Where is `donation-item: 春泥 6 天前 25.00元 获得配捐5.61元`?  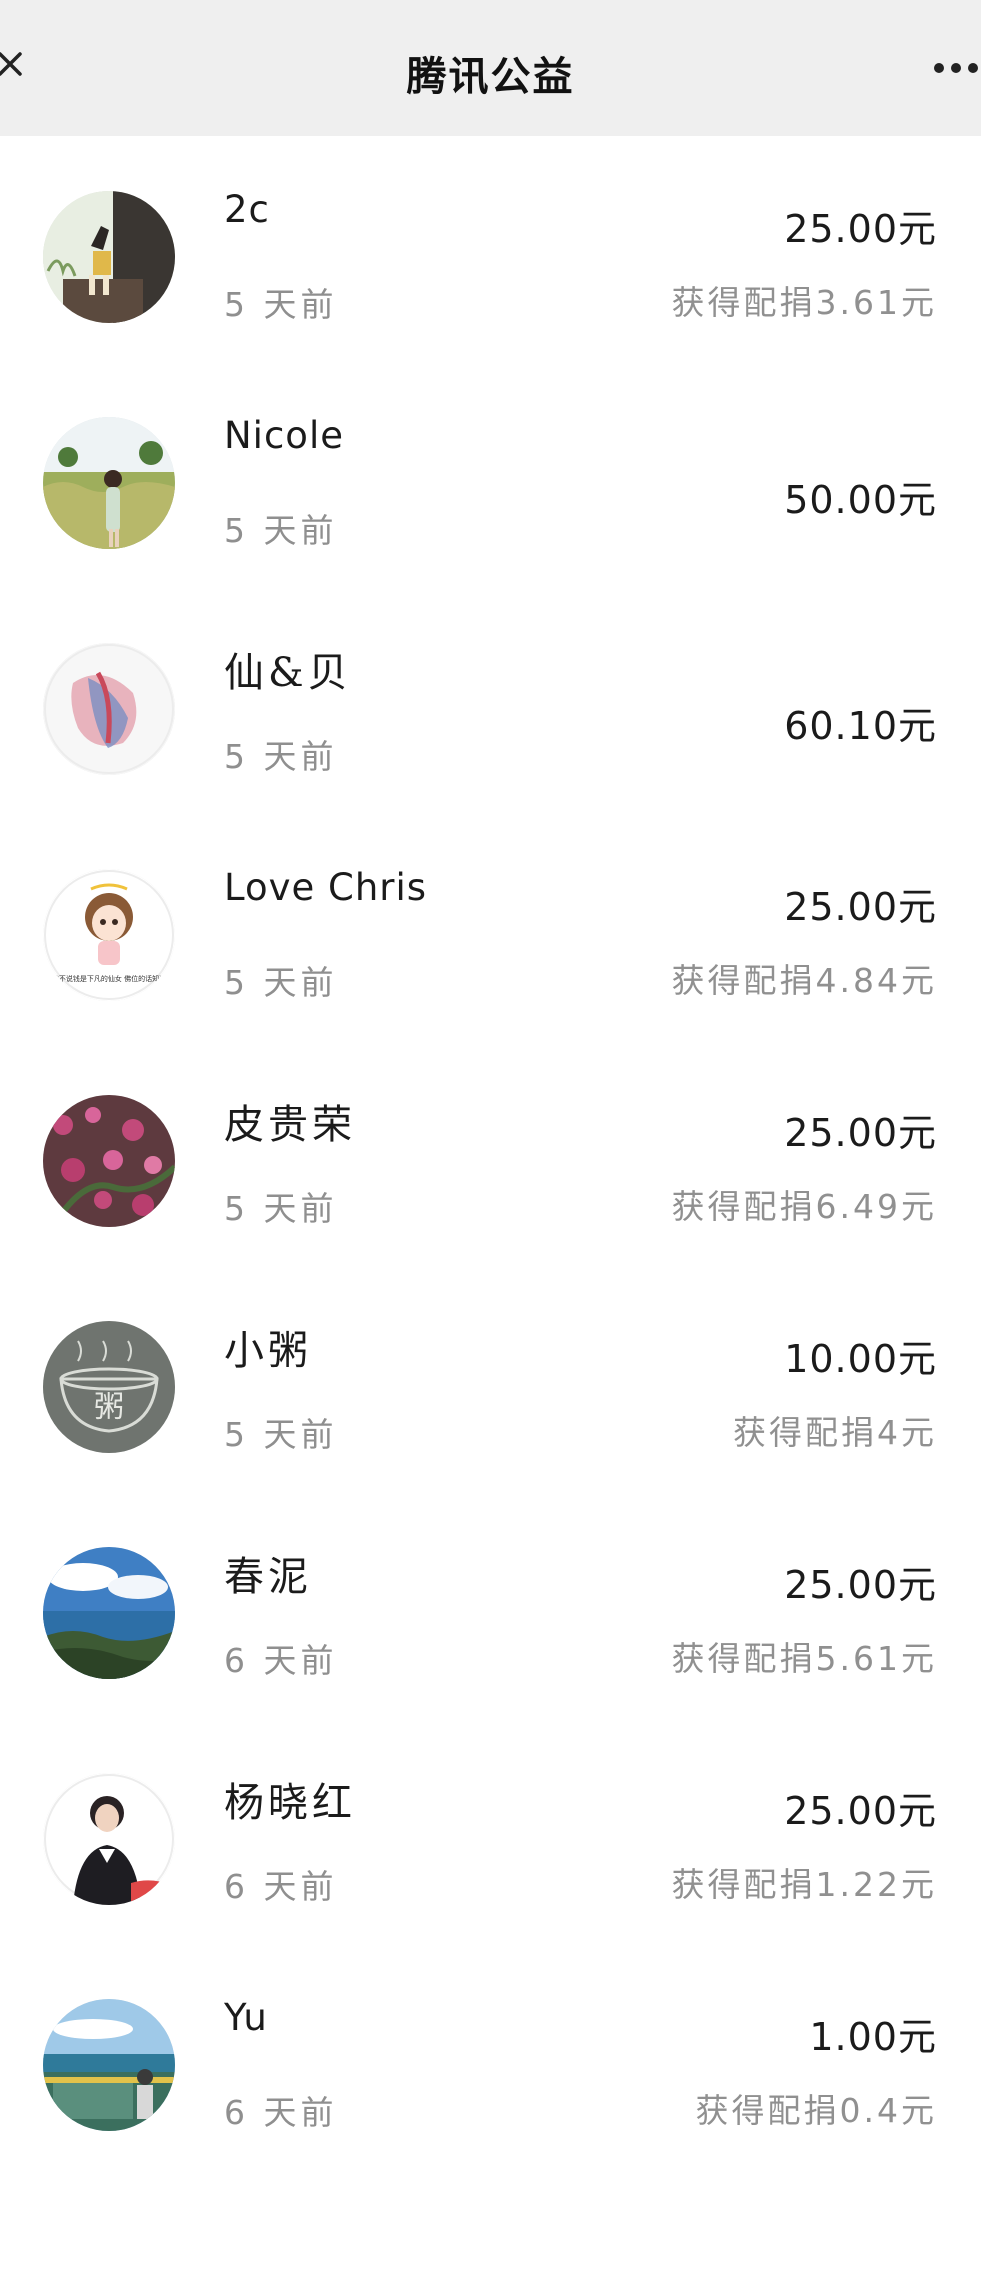
donation-item: 春泥 6 天前 25.00元 获得配捐5.61元 is located at coordinates (490, 1605).